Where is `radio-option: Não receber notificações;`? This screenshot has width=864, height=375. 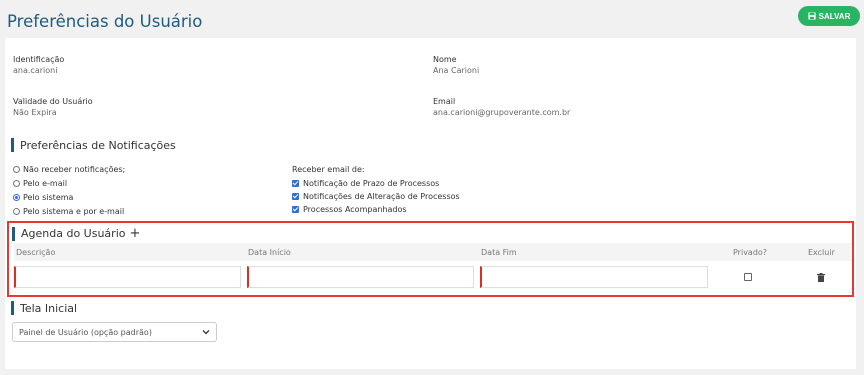
radio-option: Não receber notificações; is located at coordinates (69, 169).